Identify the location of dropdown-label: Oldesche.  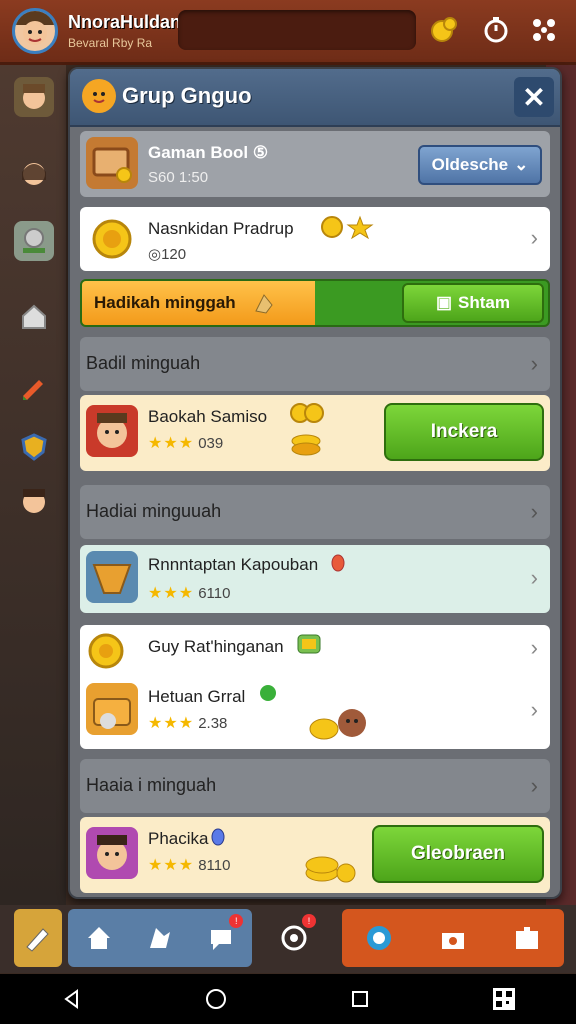
(470, 164).